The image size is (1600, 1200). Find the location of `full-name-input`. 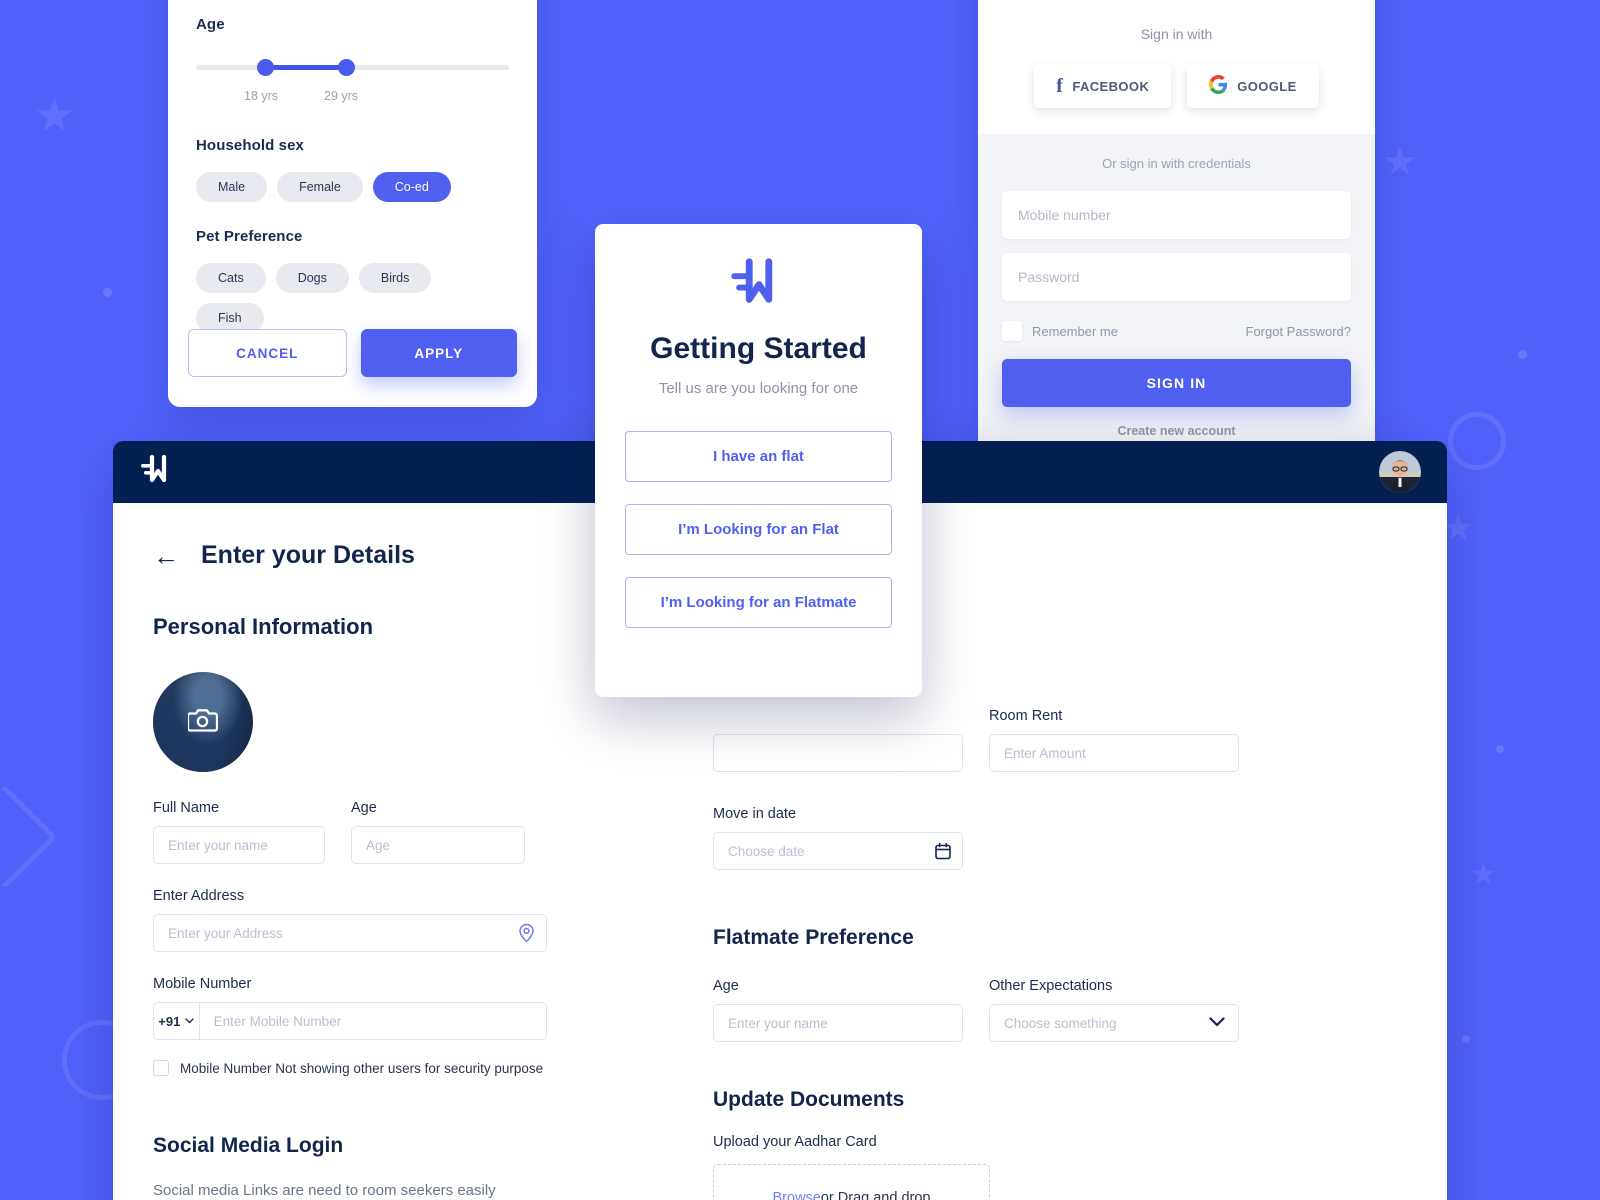

full-name-input is located at coordinates (239, 845).